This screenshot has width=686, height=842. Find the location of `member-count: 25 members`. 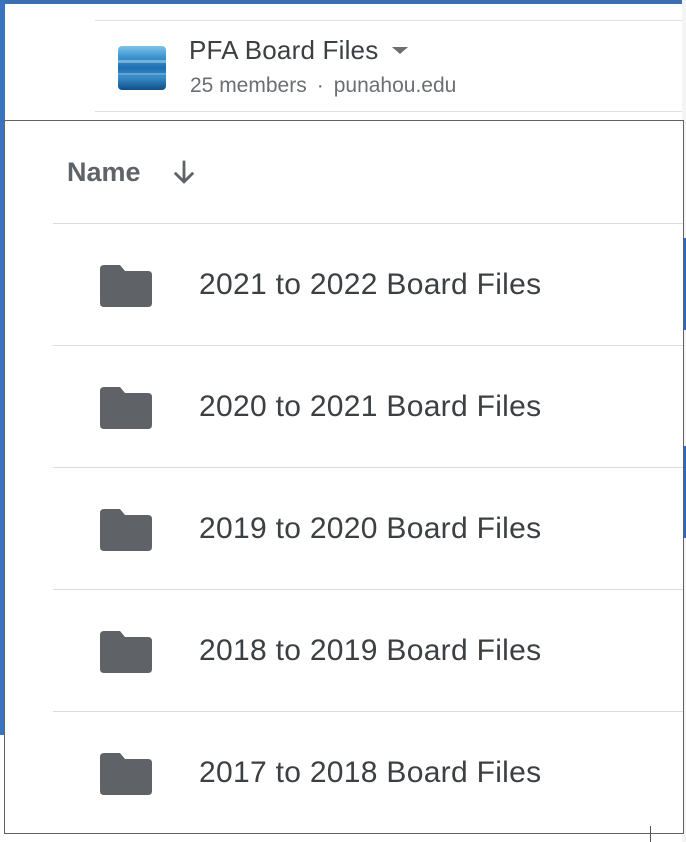

member-count: 25 members is located at coordinates (248, 85).